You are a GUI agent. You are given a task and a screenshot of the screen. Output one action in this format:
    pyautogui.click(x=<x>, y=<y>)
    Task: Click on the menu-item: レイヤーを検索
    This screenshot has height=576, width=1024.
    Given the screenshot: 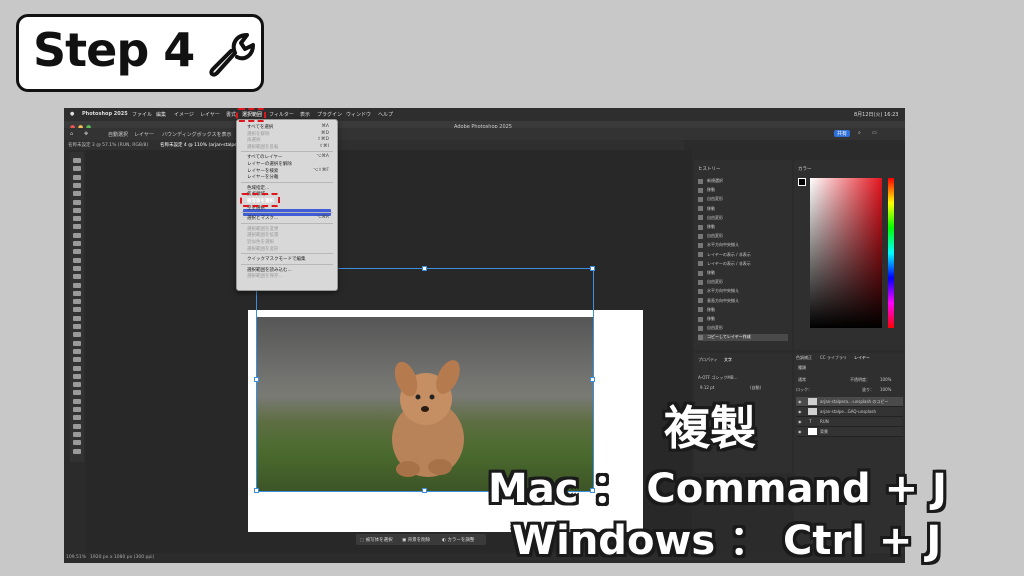 What is the action you would take?
    pyautogui.click(x=262, y=171)
    